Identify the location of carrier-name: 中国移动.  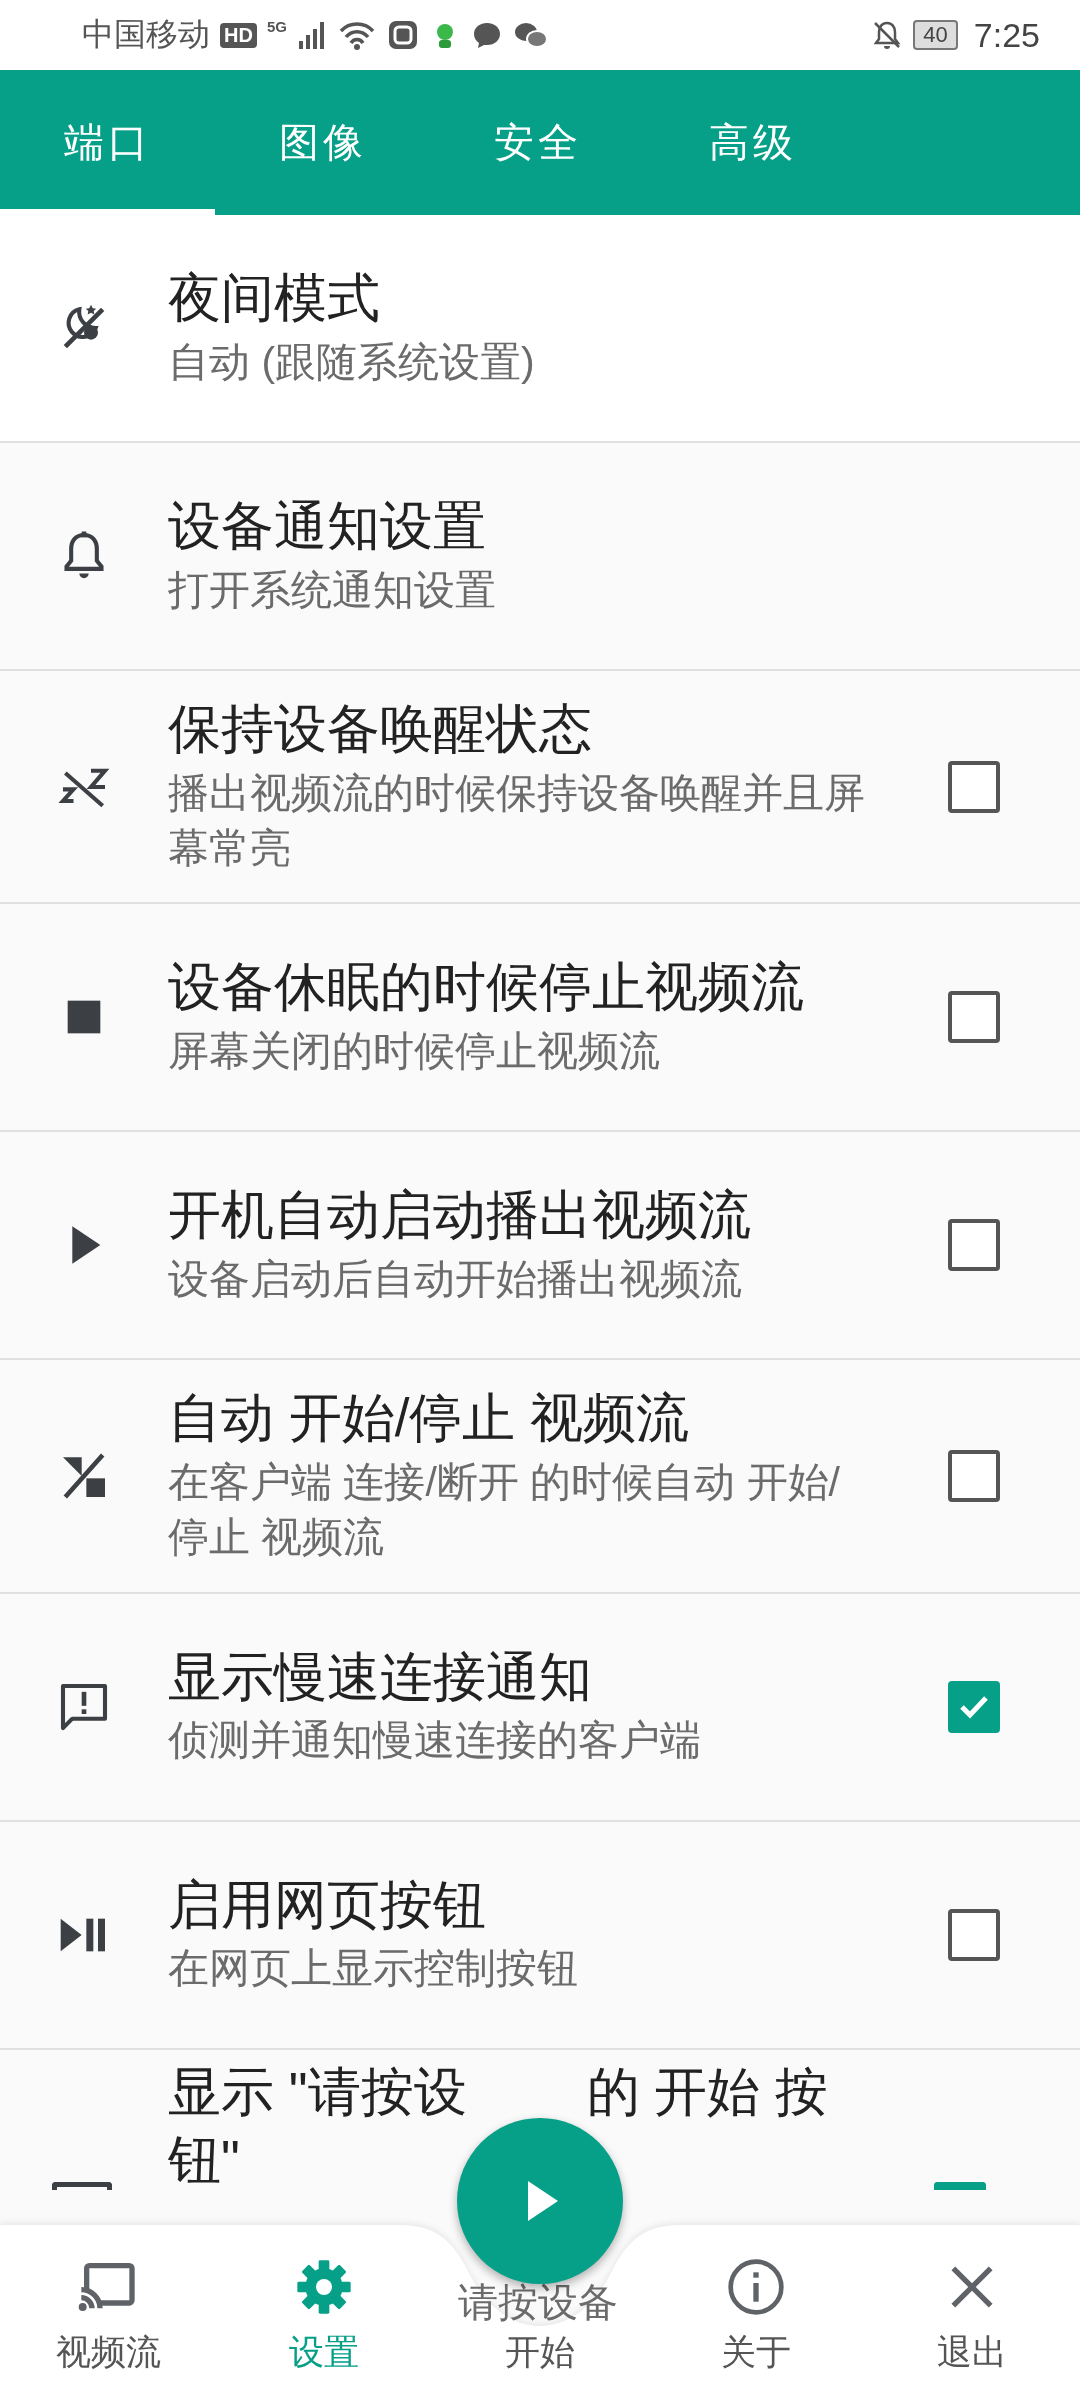
(146, 34).